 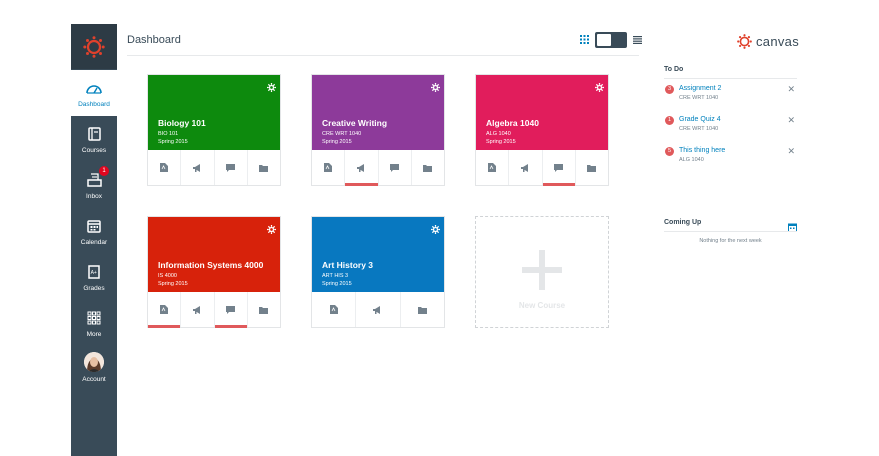 What do you see at coordinates (691, 160) in the screenshot?
I see `todo-item-course: ALG 1040` at bounding box center [691, 160].